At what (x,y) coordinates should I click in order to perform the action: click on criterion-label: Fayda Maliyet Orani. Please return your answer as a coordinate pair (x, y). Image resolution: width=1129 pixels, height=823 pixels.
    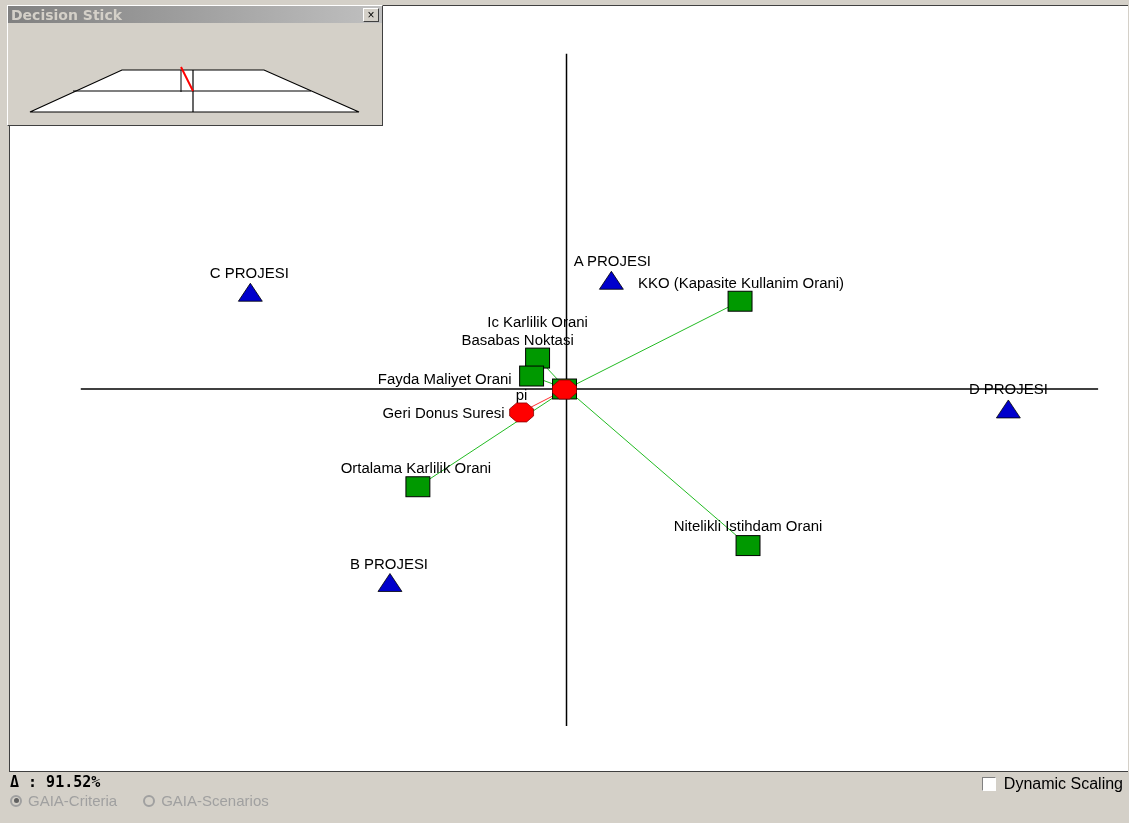
    Looking at the image, I should click on (444, 378).